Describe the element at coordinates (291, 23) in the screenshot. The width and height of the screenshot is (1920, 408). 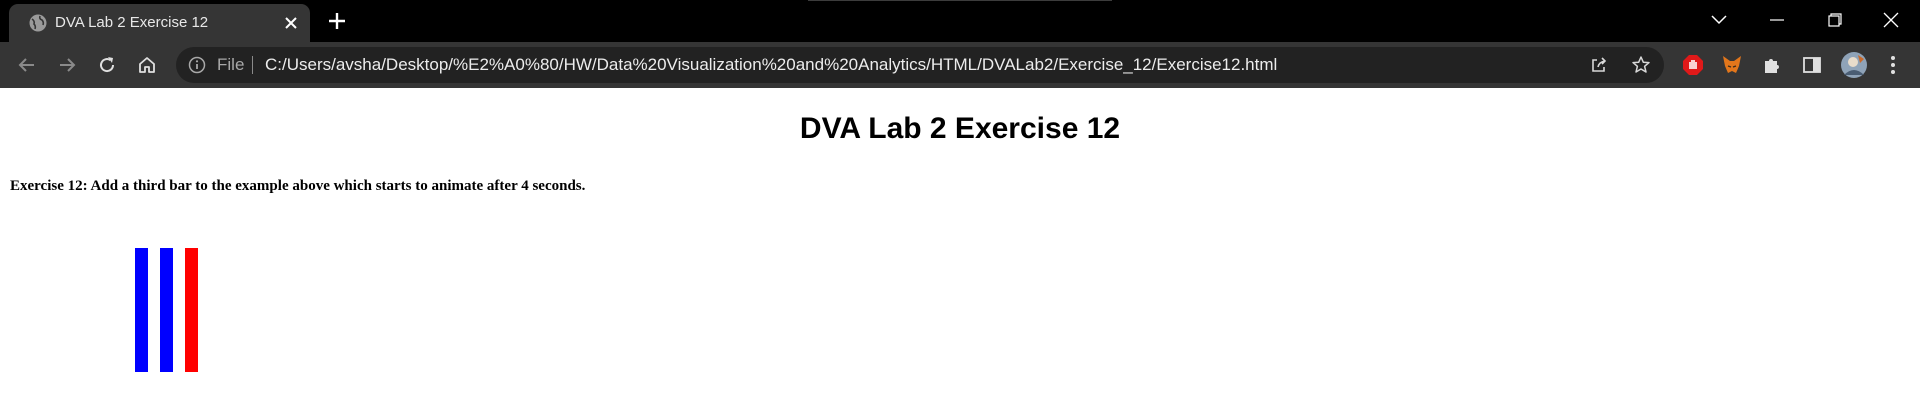
I see `tab-close-icon` at that location.